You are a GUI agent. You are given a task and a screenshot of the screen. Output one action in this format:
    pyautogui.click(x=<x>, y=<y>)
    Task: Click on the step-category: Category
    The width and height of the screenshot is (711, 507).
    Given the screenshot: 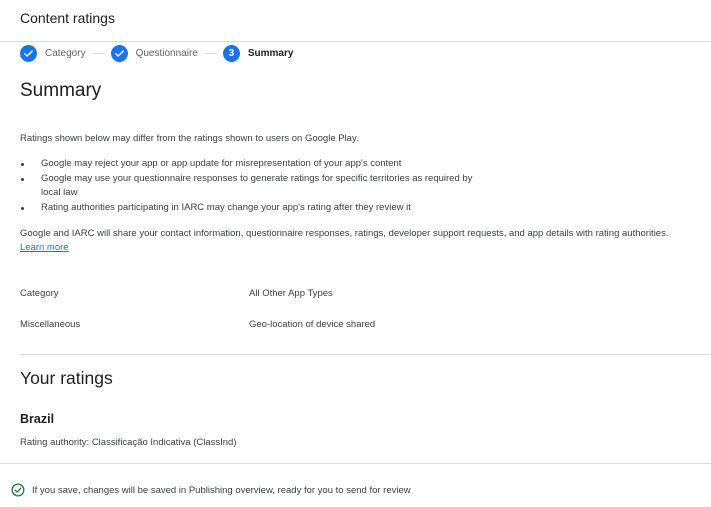 What is the action you would take?
    pyautogui.click(x=53, y=53)
    